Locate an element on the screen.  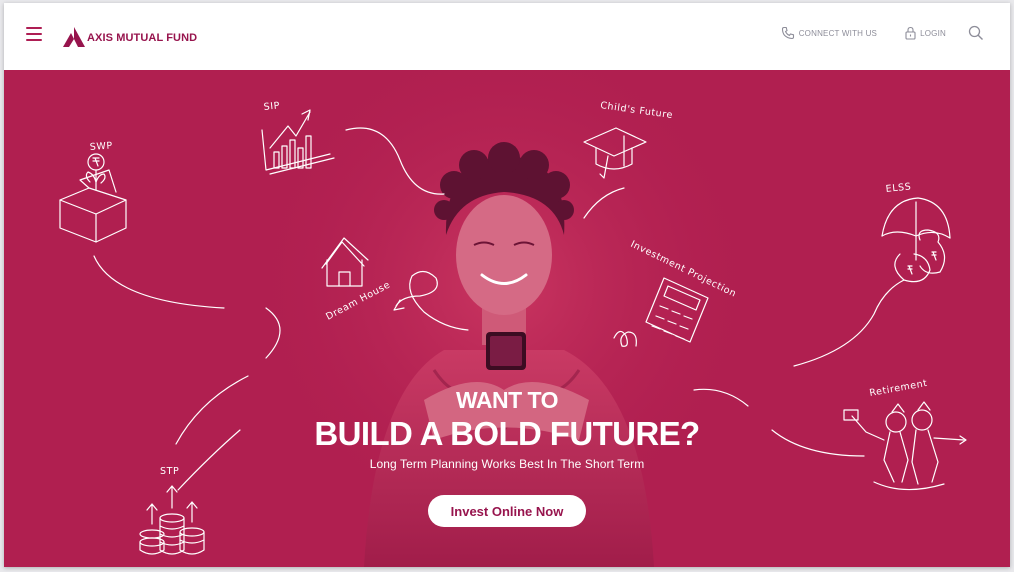
stp-coins-icon is located at coordinates (172, 520).